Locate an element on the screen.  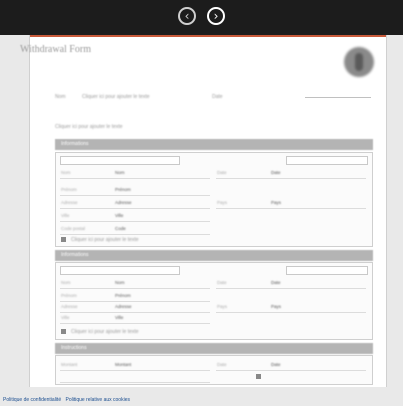
intro-left-text: Nom is located at coordinates (60, 97).